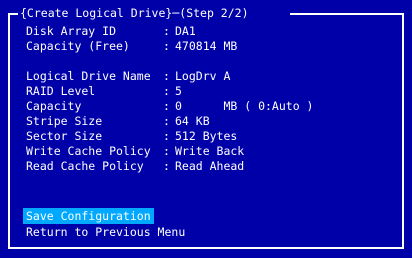 Image resolution: width=412 pixels, height=258 pixels. Describe the element at coordinates (13, 14) in the screenshot. I see `frame-top-border-left` at that location.